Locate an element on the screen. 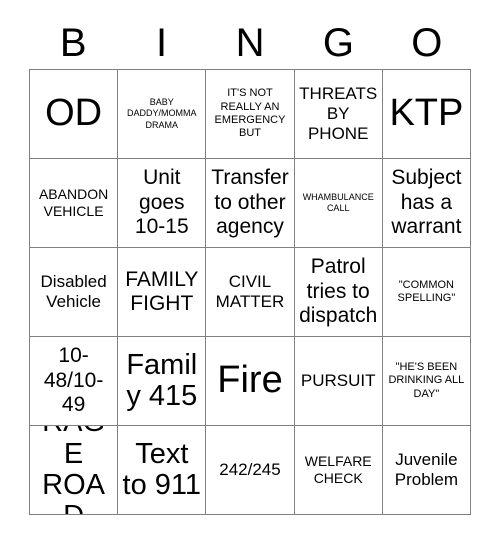  bingo-cell-r4c2: Family 415 is located at coordinates (162, 381).